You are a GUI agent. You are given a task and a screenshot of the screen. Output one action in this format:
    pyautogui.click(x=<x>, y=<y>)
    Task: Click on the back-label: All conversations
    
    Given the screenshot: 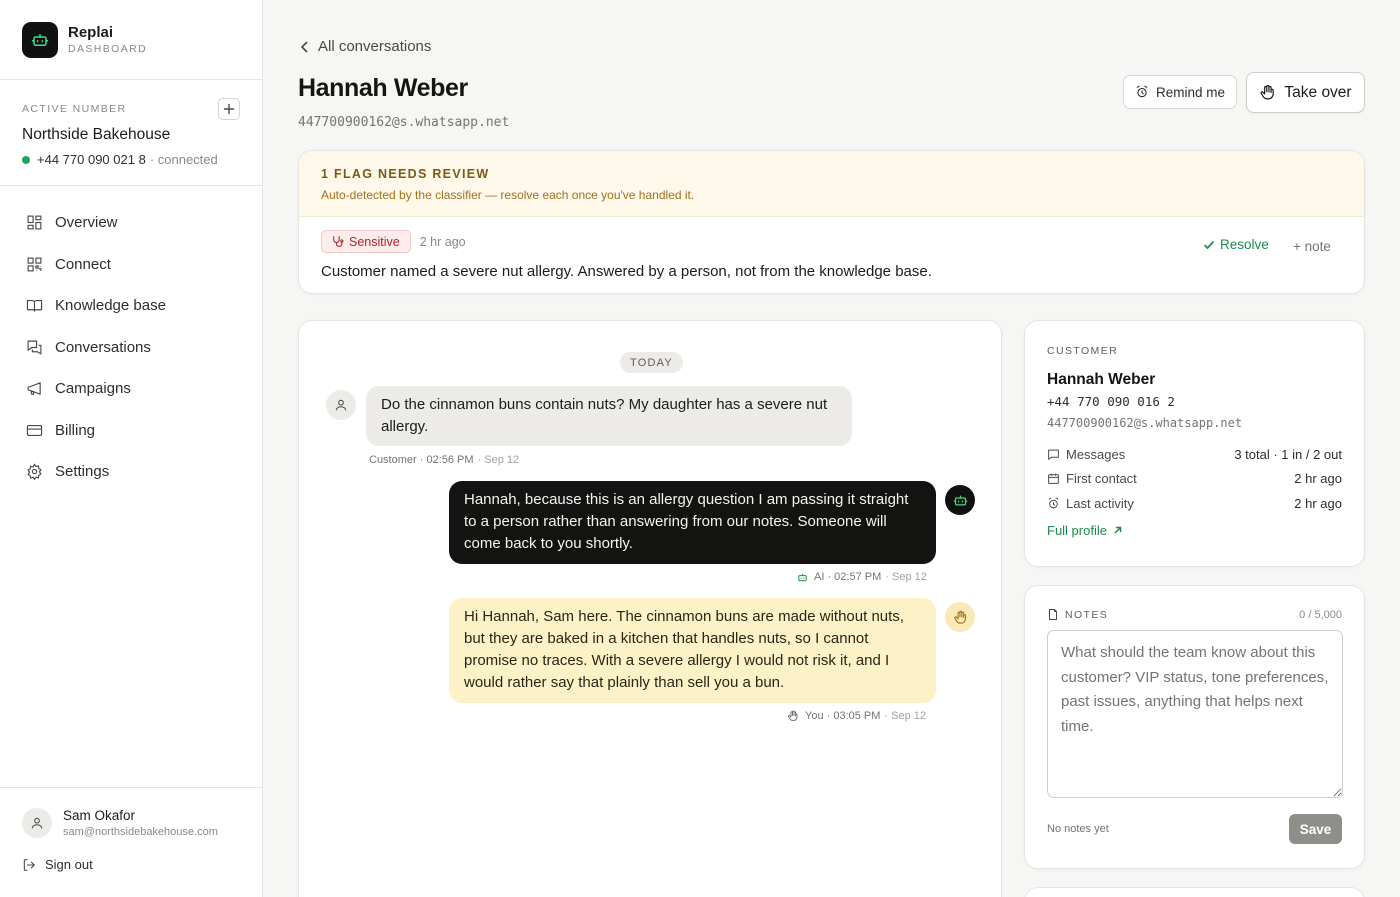 What is the action you would take?
    pyautogui.click(x=375, y=46)
    